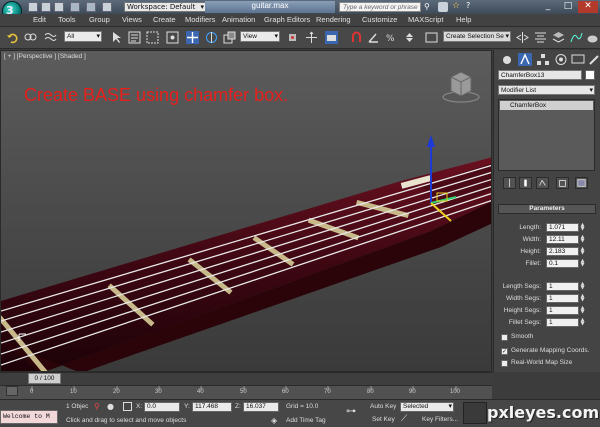 The height and width of the screenshot is (427, 600). What do you see at coordinates (592, 37) in the screenshot?
I see `render-teapot-icon` at bounding box center [592, 37].